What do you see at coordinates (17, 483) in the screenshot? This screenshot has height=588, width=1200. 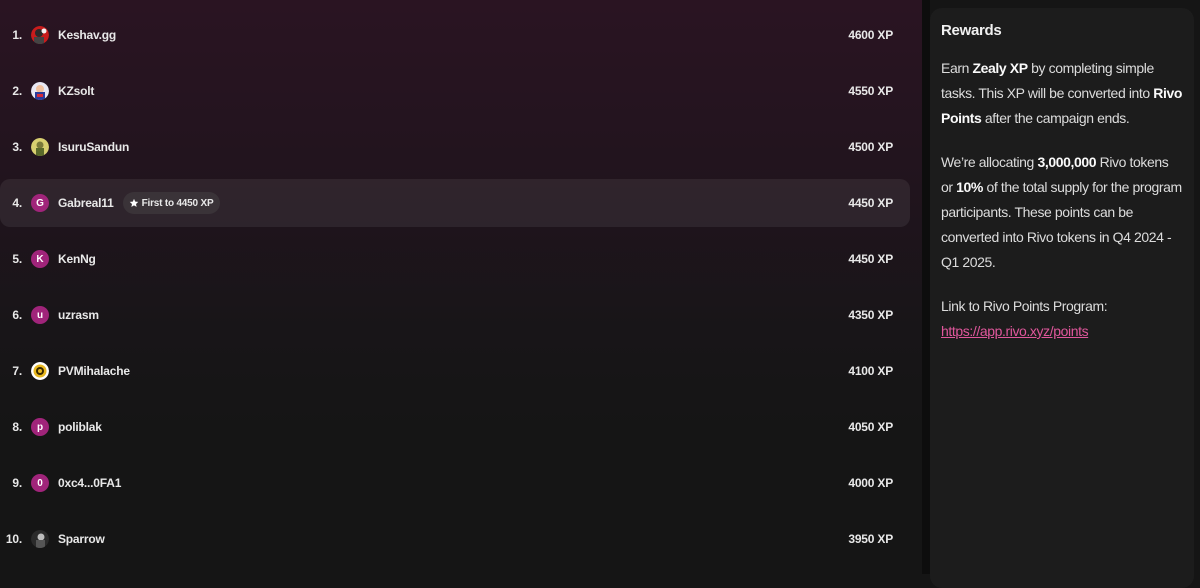 I see `rank-number: 9.` at bounding box center [17, 483].